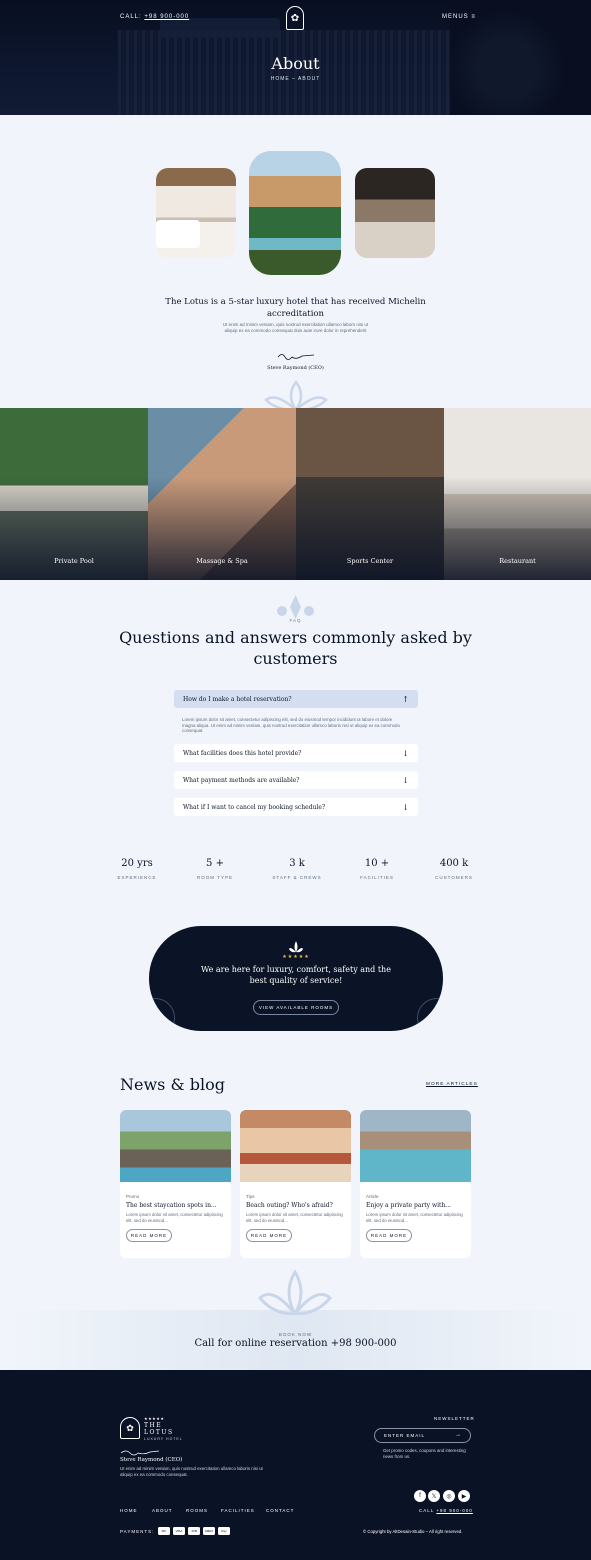 This screenshot has height=1560, width=591. What do you see at coordinates (238, 1510) in the screenshot?
I see `footer-nav-facilities: FACILITIES` at bounding box center [238, 1510].